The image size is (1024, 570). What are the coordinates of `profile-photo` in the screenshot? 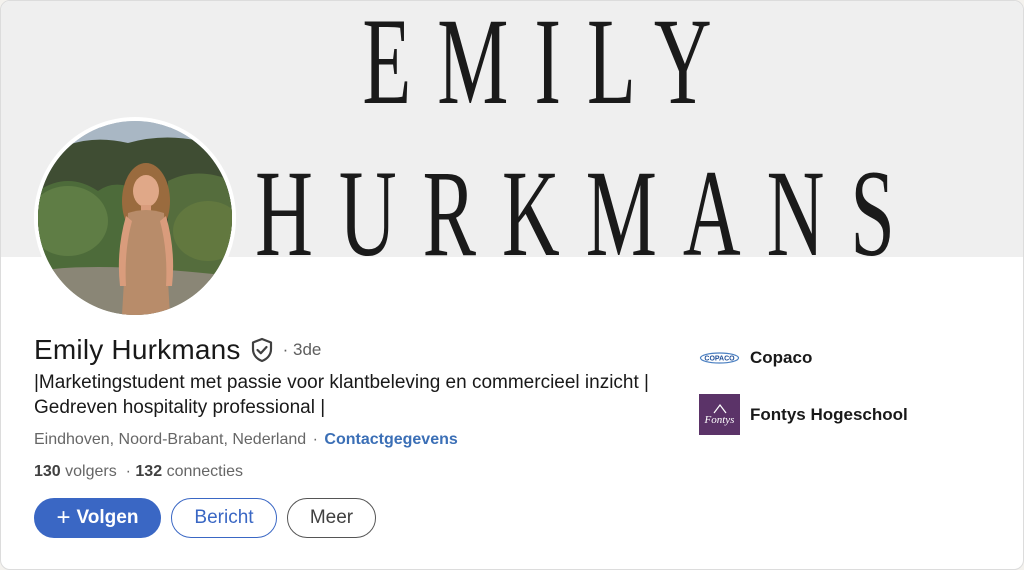 It's located at (135, 218).